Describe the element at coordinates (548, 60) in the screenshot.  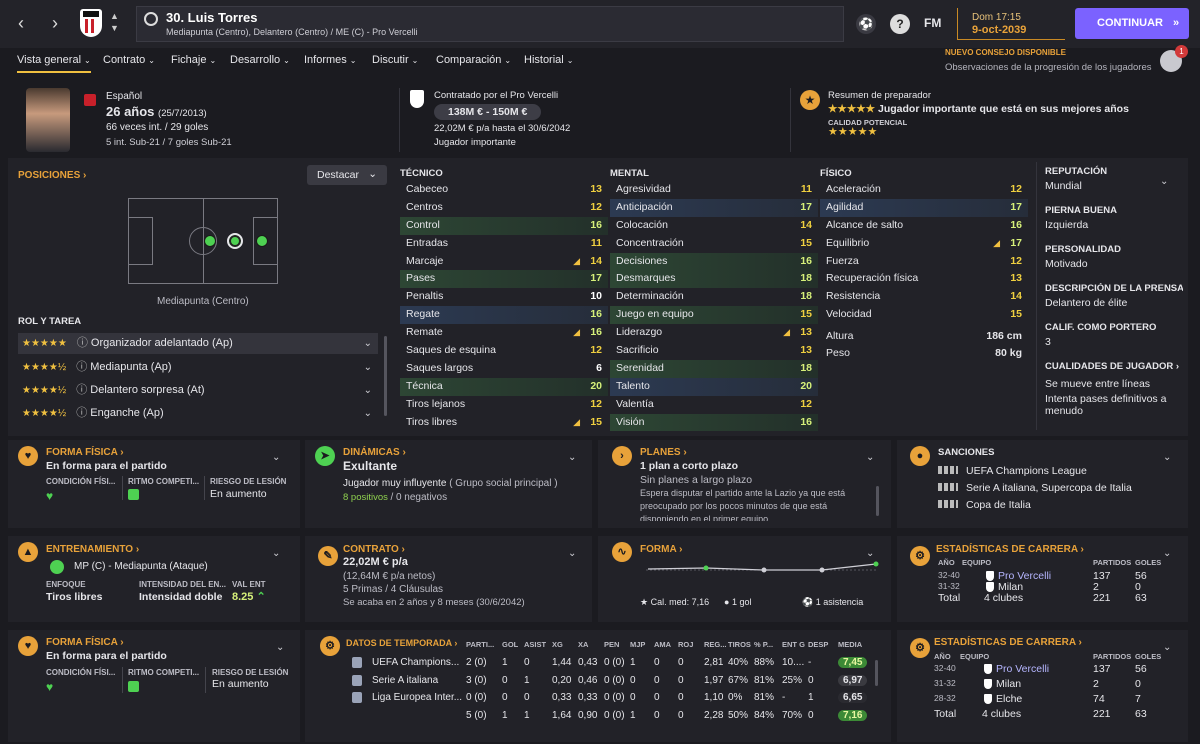
I see `tab-historial: Historial ⌄` at that location.